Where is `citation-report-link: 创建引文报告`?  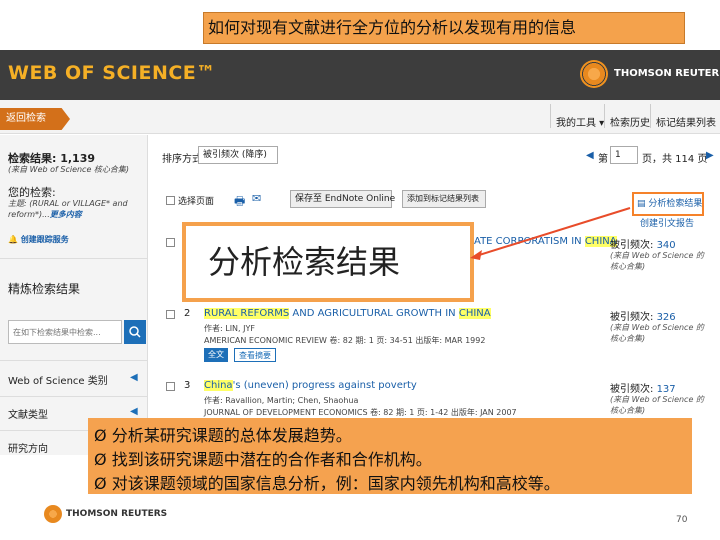
citation-report-link: 创建引文报告 is located at coordinates (667, 222).